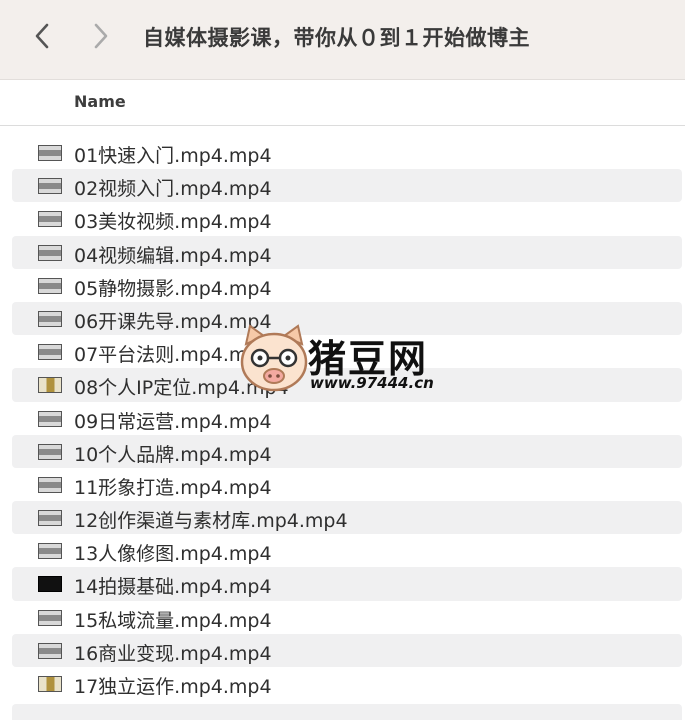 Image resolution: width=685 pixels, height=720 pixels. What do you see at coordinates (336, 38) in the screenshot?
I see `window-title: 自媒体摄影课，带你从０到１开始做博主` at bounding box center [336, 38].